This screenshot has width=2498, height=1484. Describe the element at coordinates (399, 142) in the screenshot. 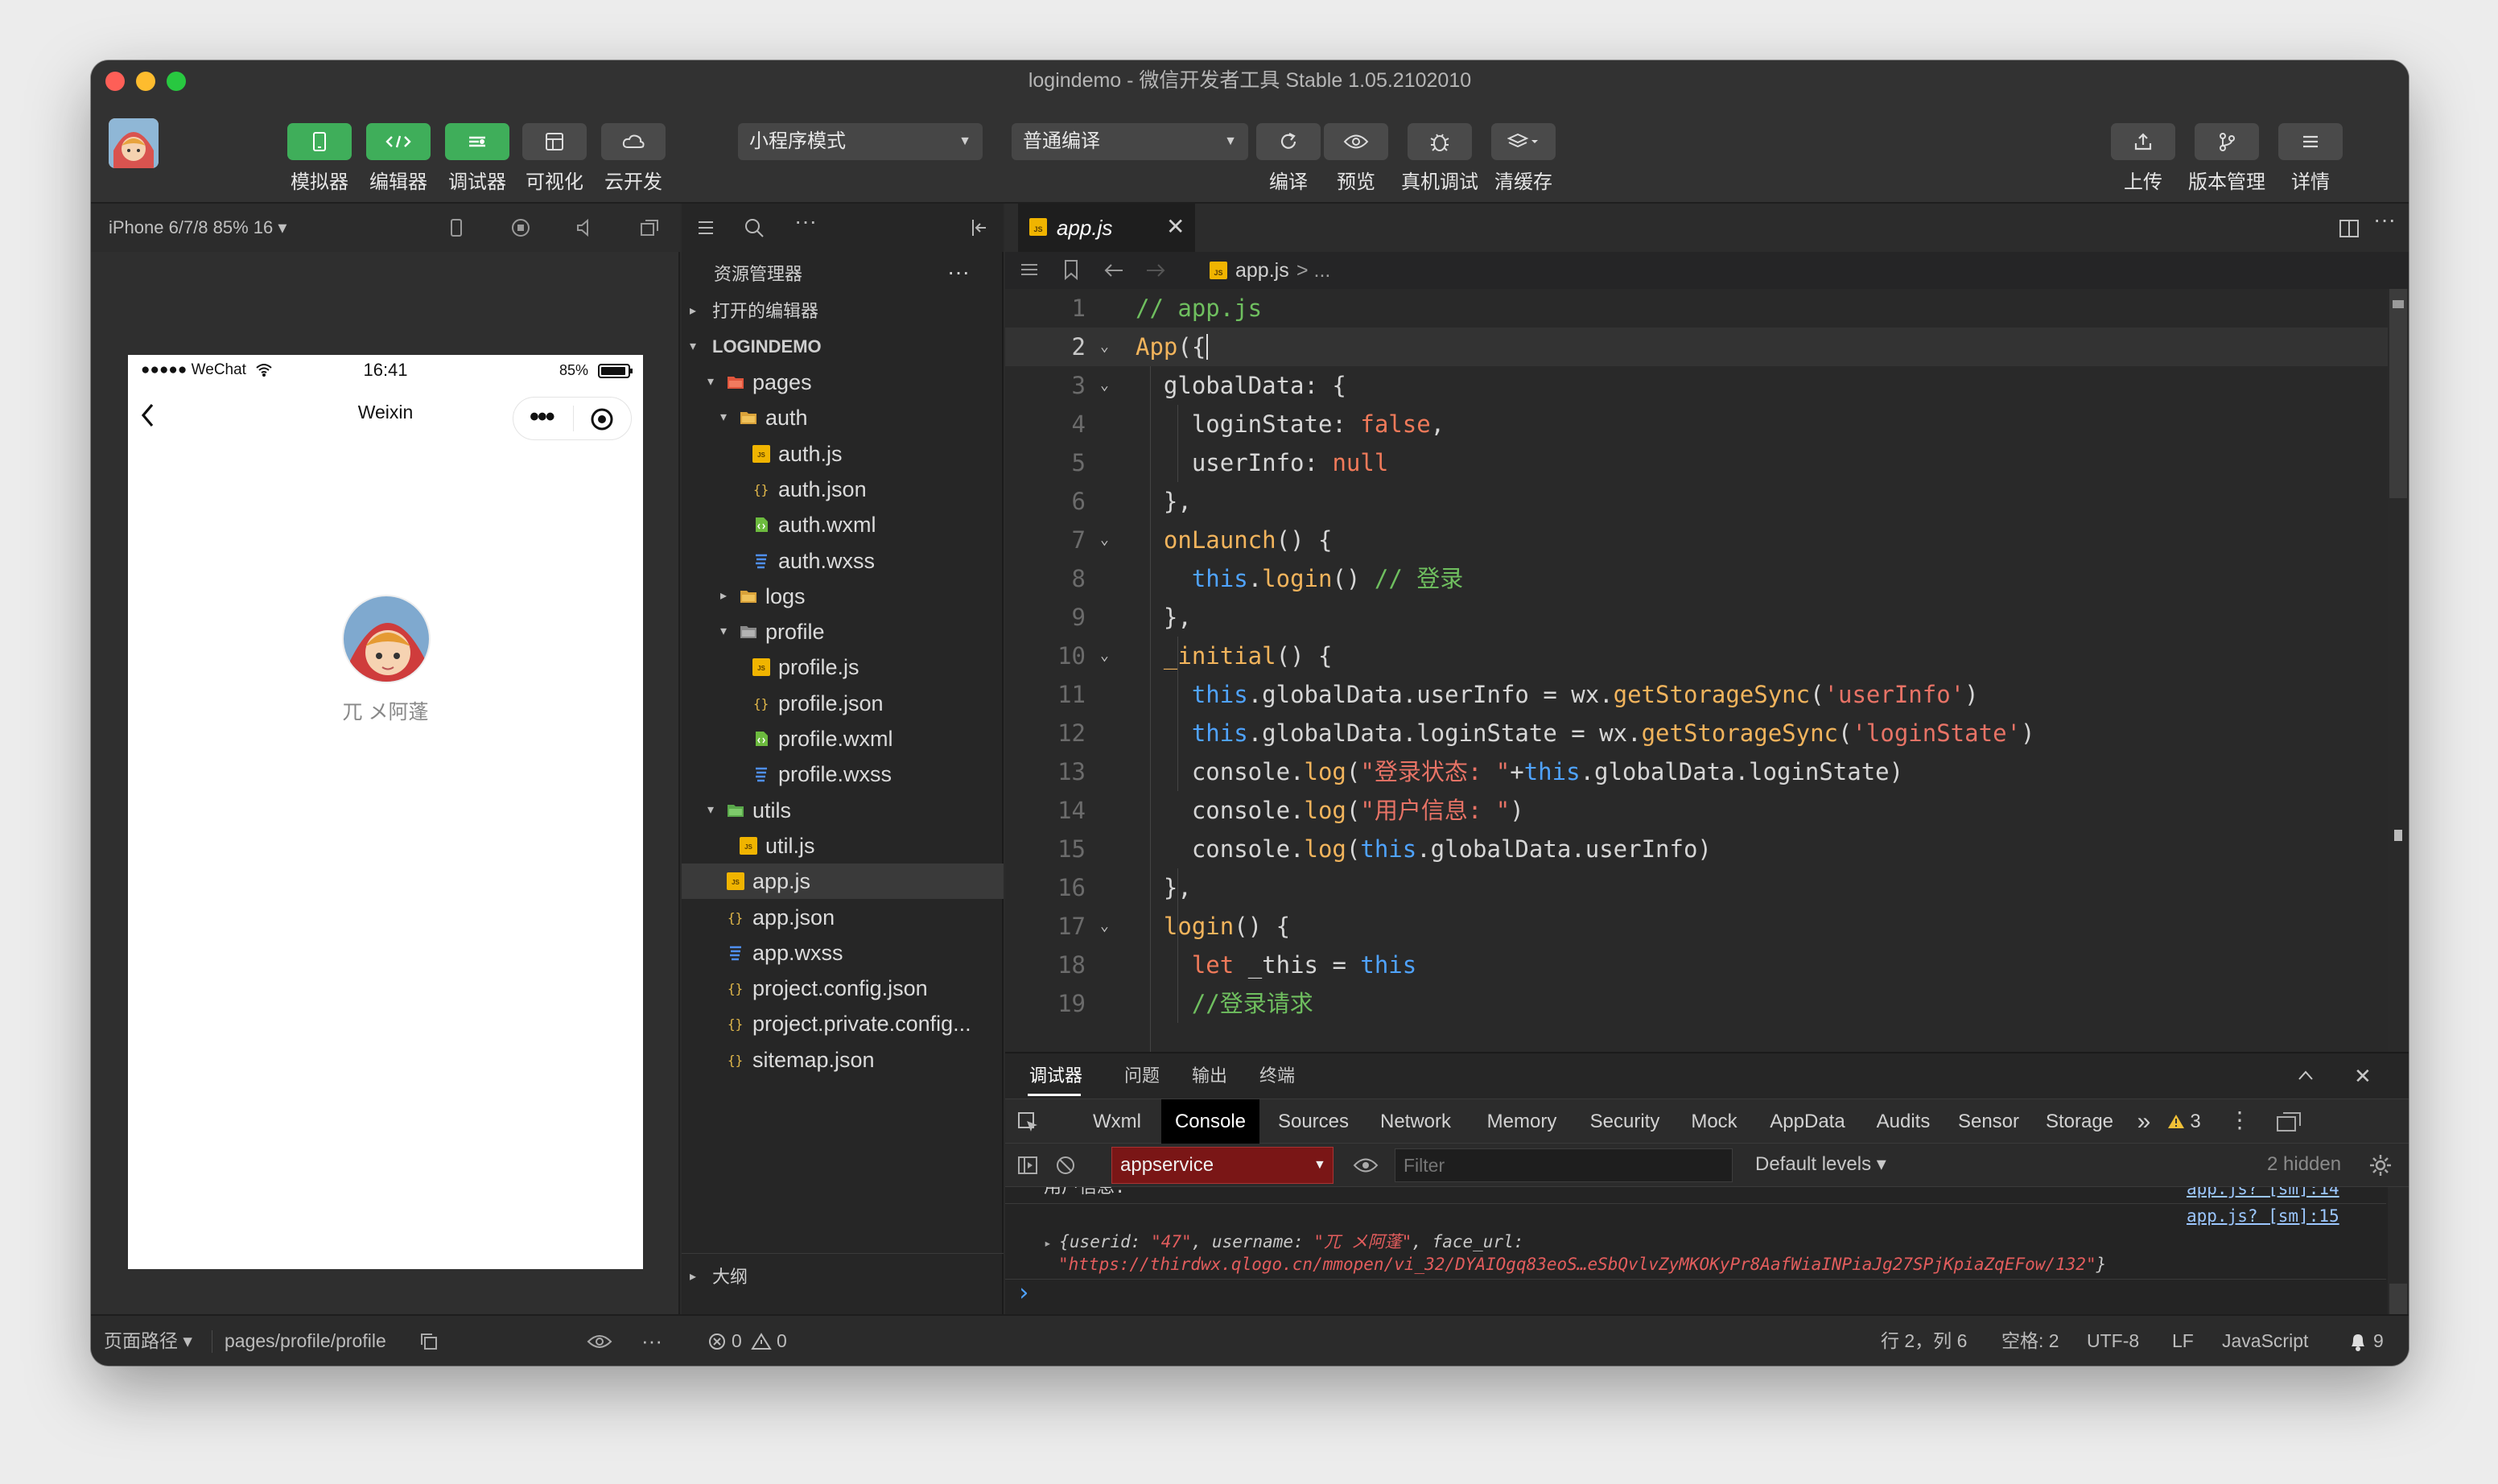

I see `editor-toggle-button` at that location.